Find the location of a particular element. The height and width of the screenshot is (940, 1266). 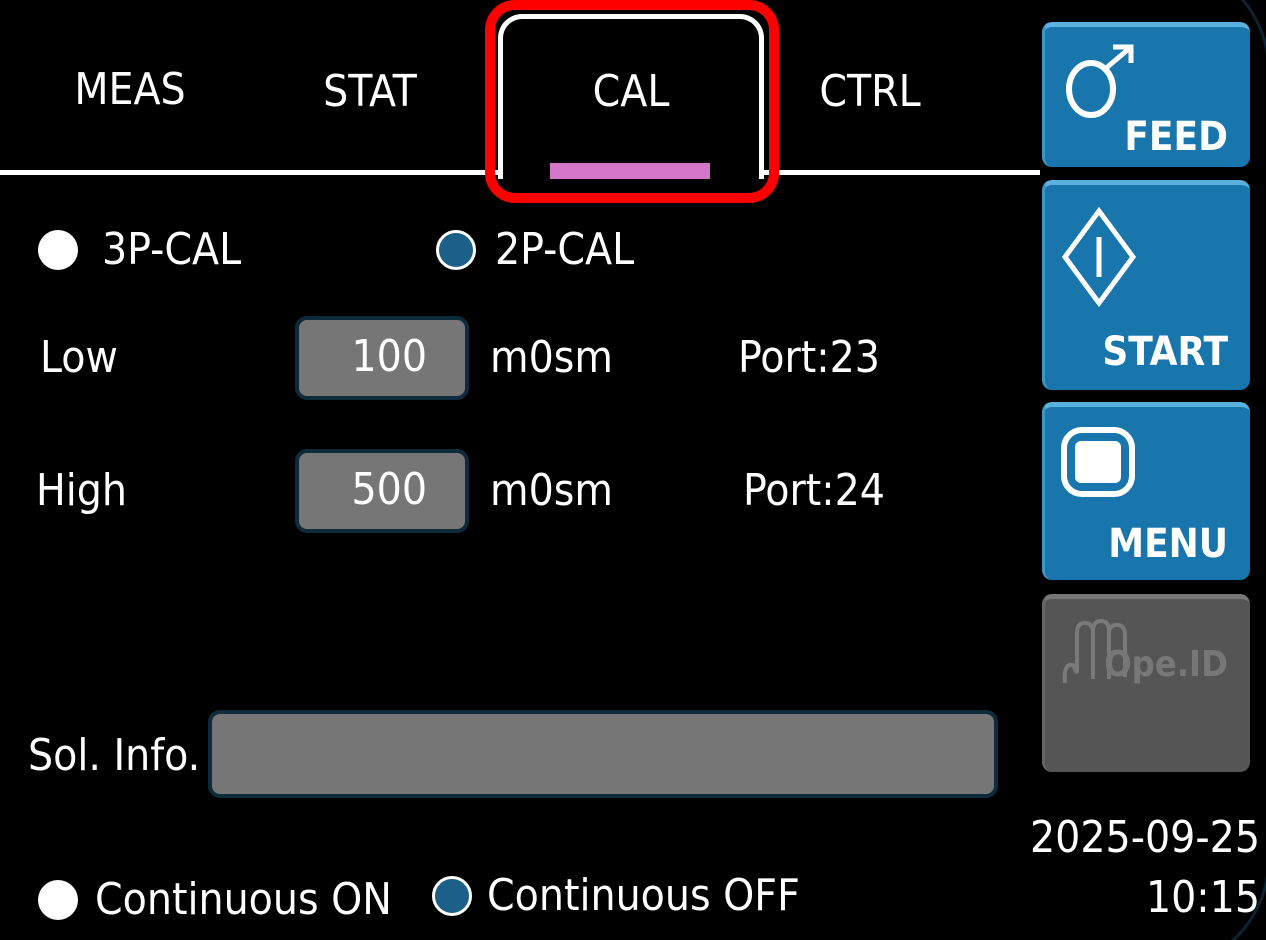

high-value-field: 500 is located at coordinates (382, 491).